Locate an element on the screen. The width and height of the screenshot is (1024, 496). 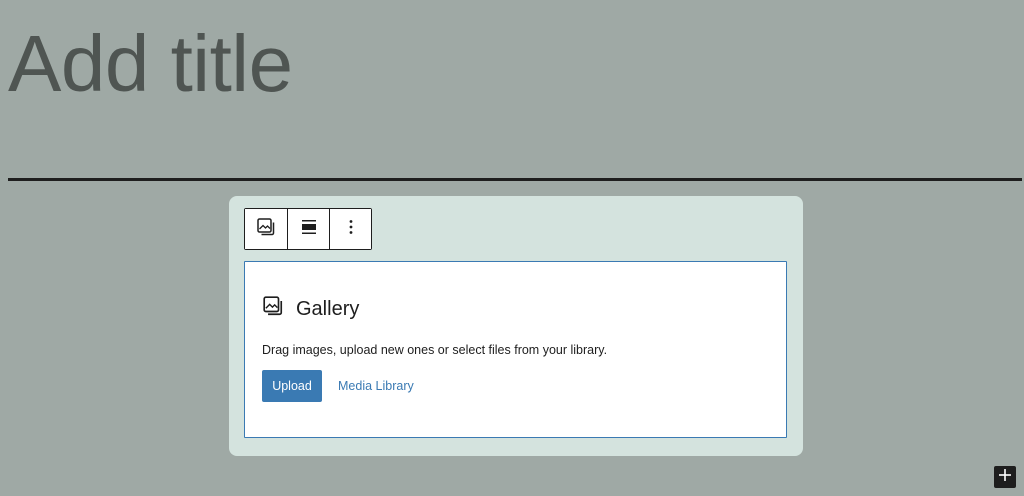
title-separator is located at coordinates (515, 179).